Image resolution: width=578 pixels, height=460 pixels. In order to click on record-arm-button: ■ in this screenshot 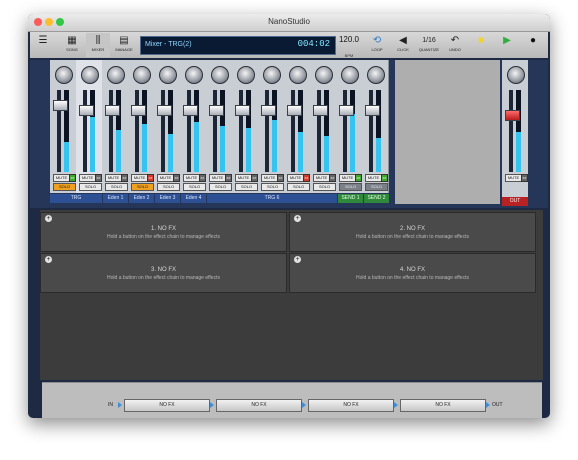, I will do `click(481, 45)`.